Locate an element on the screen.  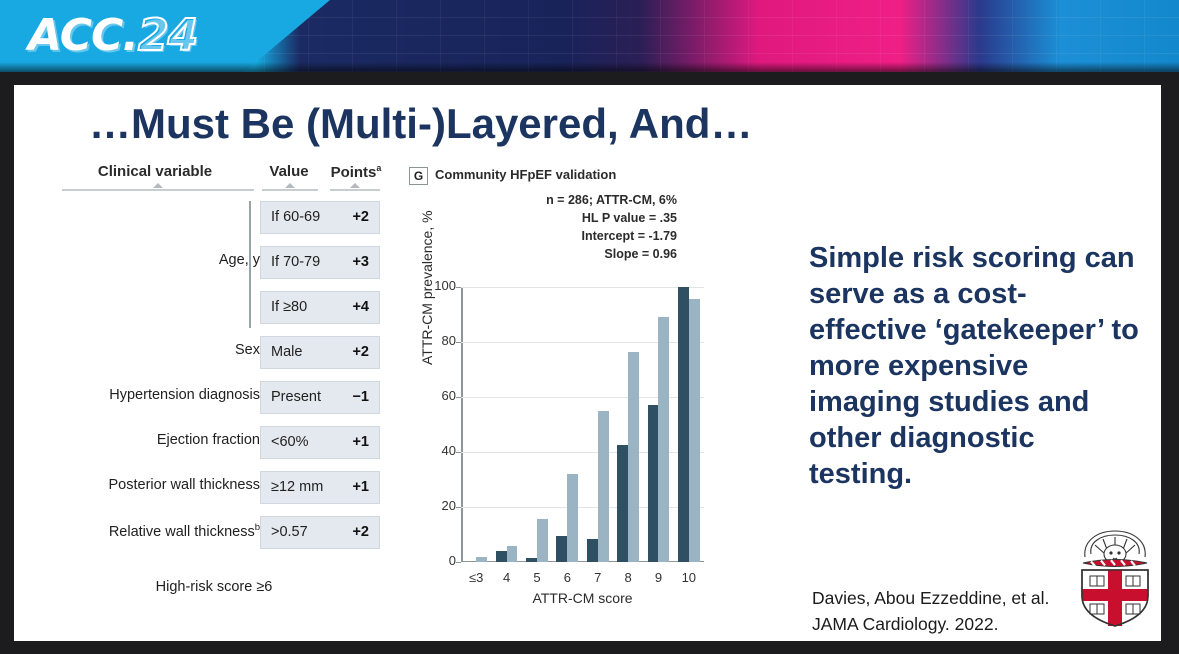
table-row: Hypertension diagnosis Present −1 is located at coordinates (214, 399).